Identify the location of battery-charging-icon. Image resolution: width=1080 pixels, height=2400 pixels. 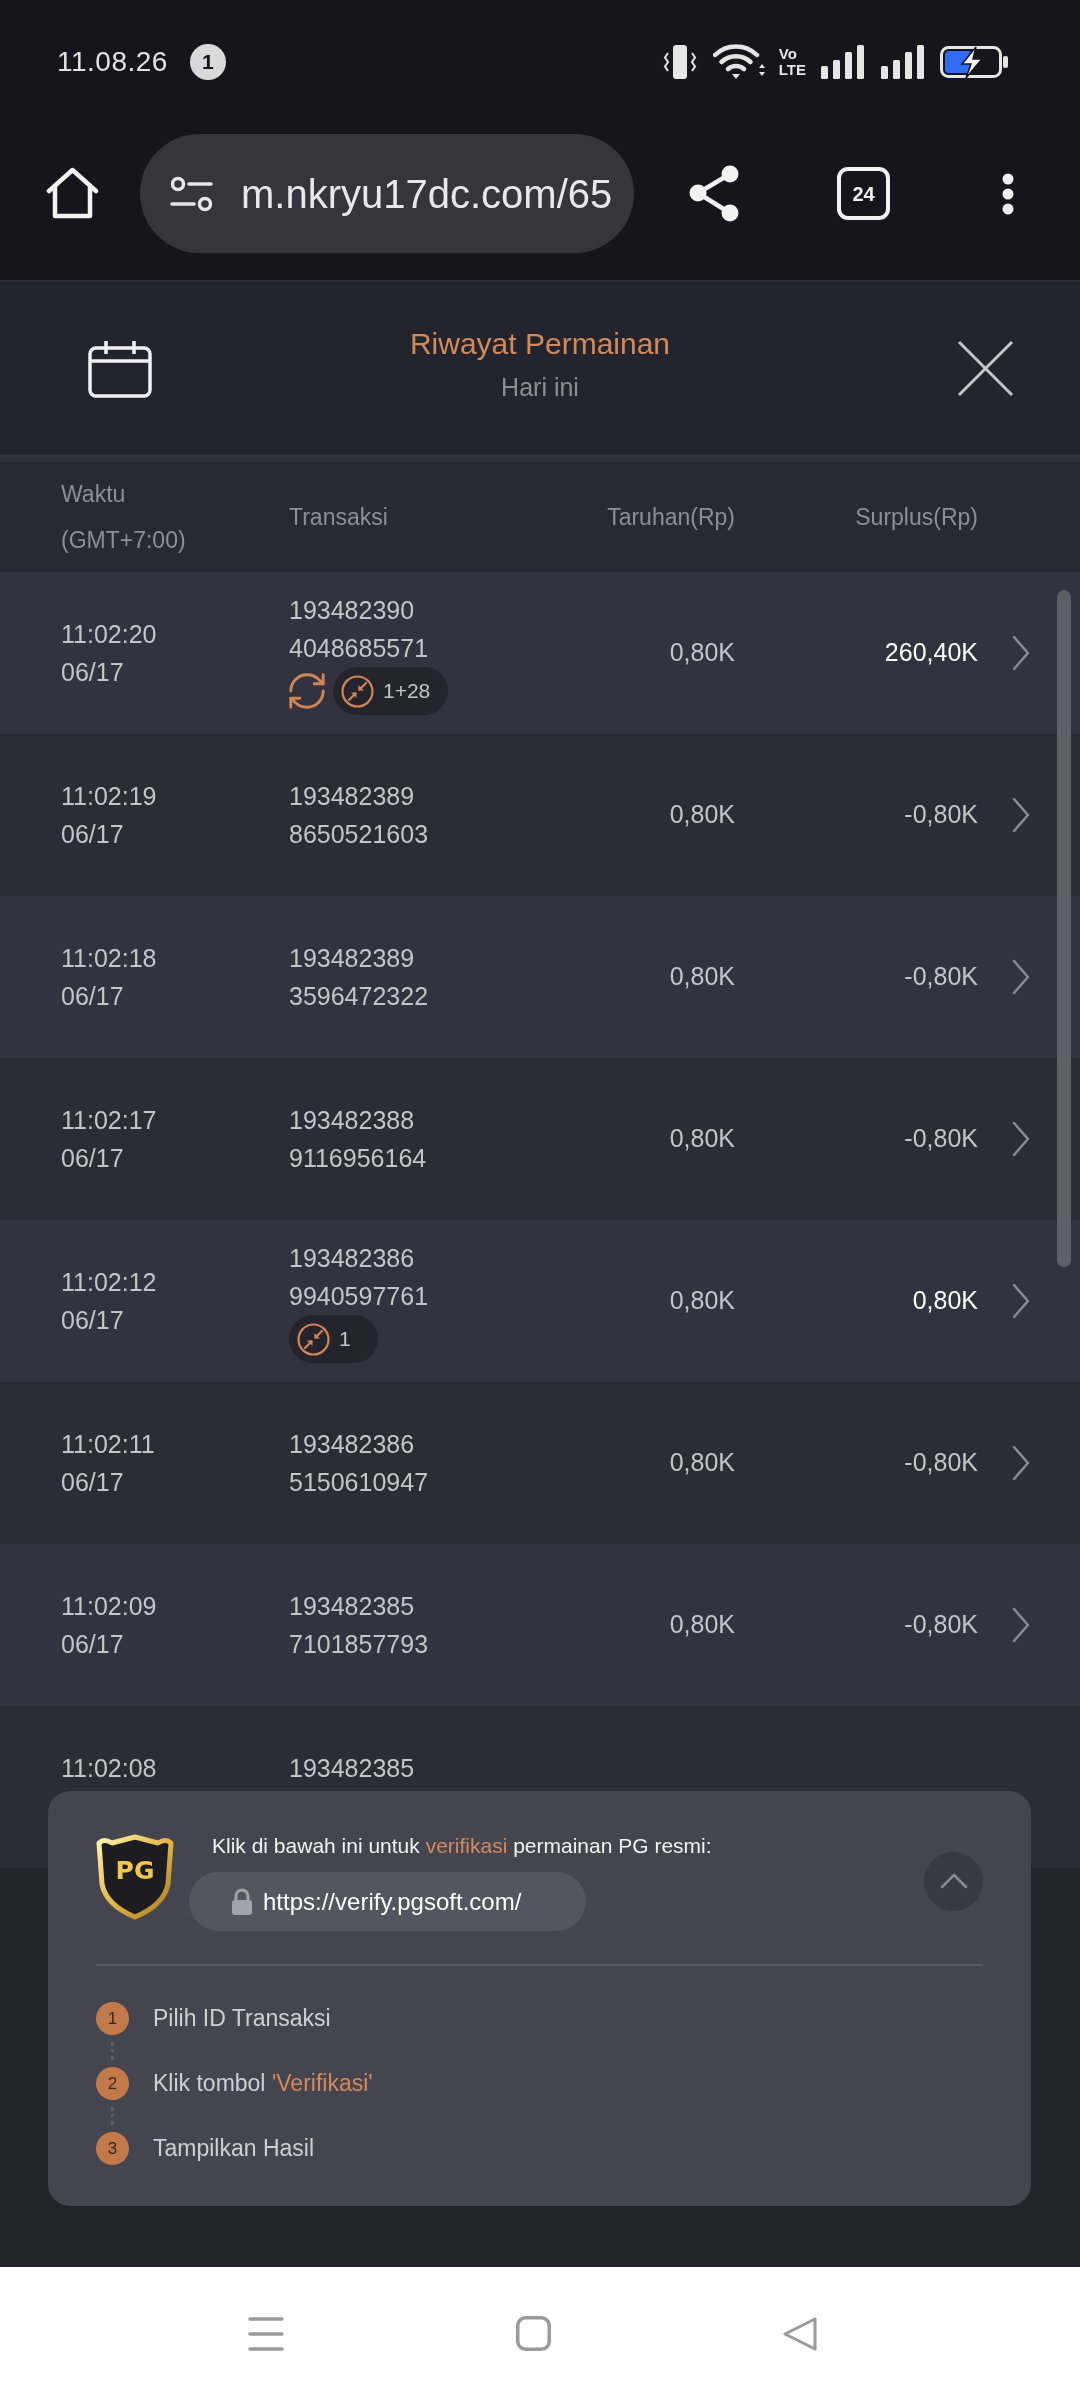
(974, 62).